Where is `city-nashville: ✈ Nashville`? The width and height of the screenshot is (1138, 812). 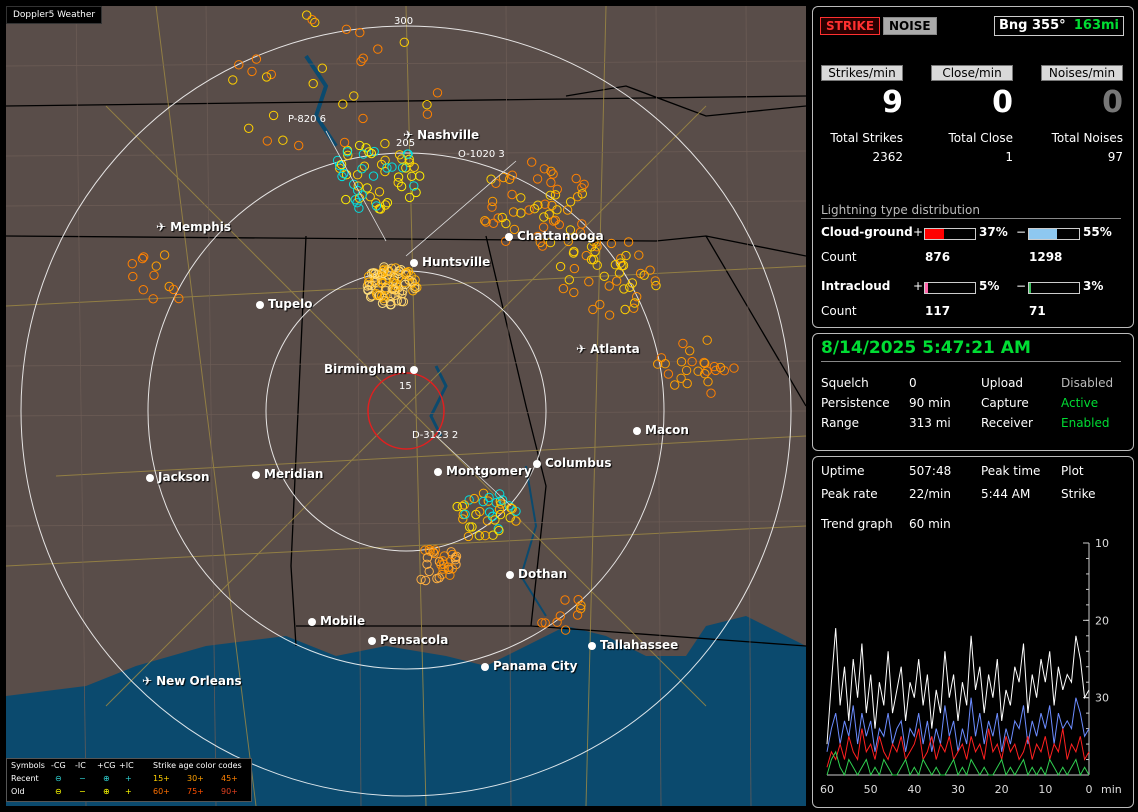
city-nashville: ✈ Nashville is located at coordinates (441, 135).